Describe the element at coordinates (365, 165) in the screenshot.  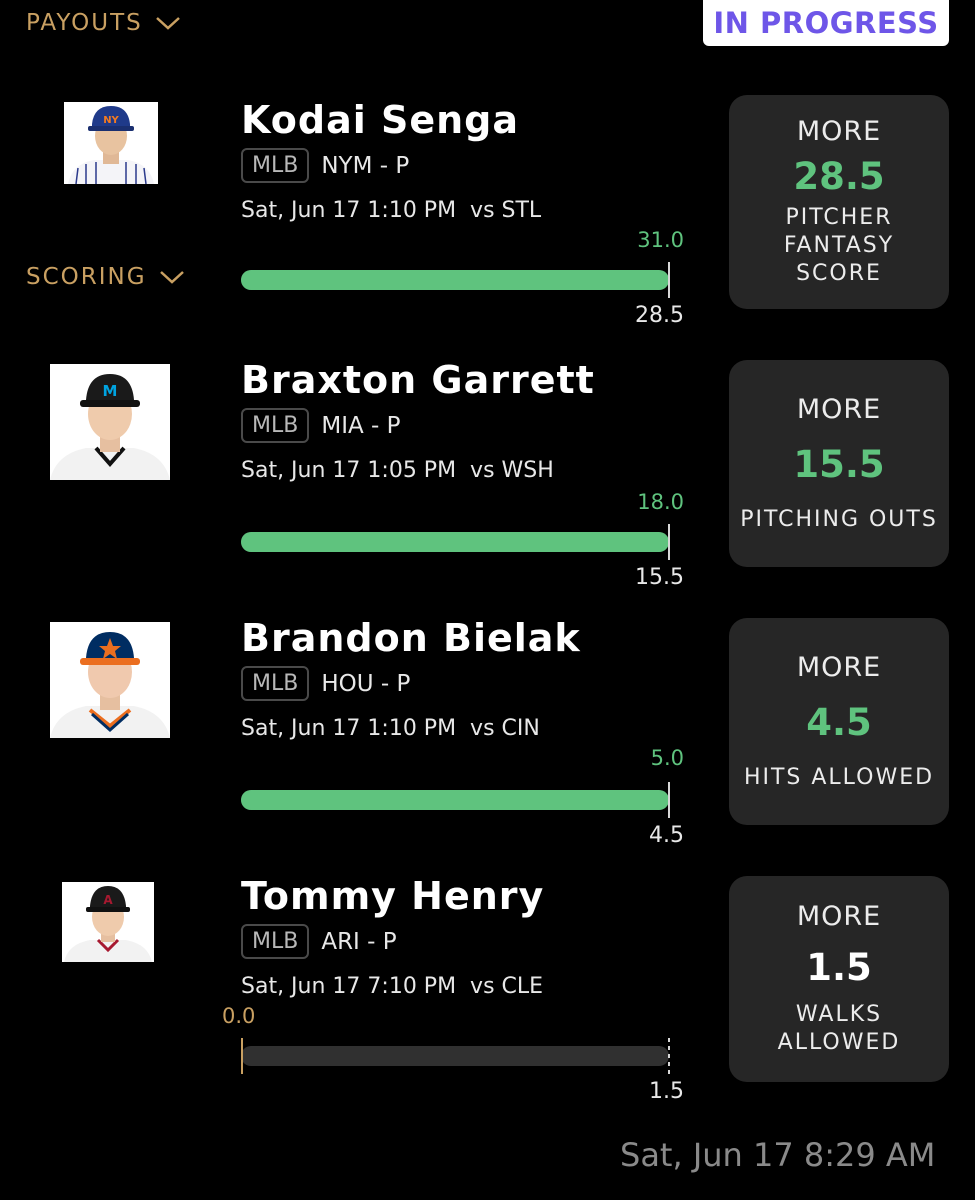
I see `team-position: NYM - P` at that location.